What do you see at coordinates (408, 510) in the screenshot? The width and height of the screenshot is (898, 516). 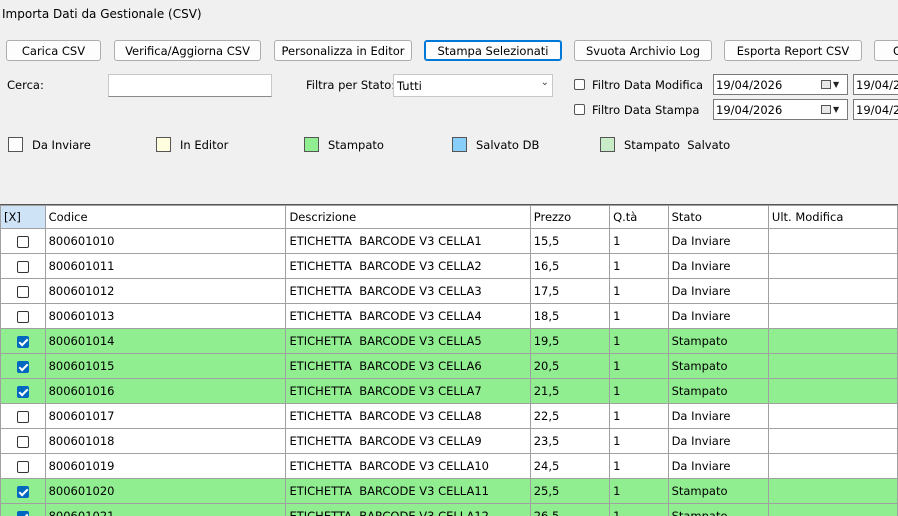 I see `description-cell: ETICHETTA BARCODE V3 CELLA12` at bounding box center [408, 510].